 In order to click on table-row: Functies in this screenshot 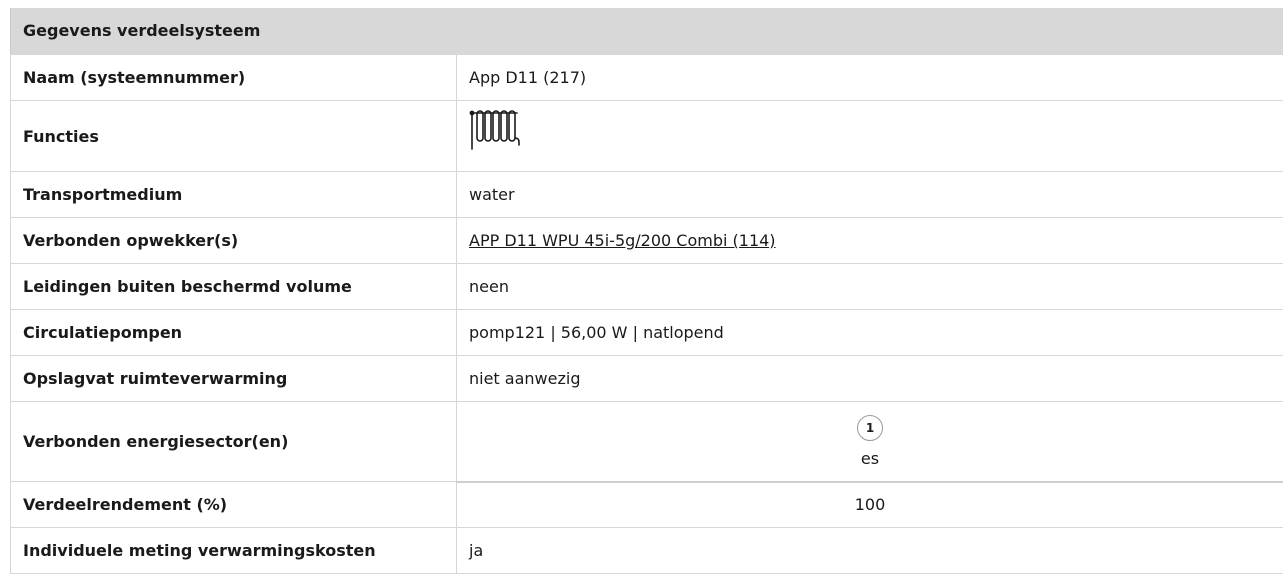, I will do `click(647, 136)`.